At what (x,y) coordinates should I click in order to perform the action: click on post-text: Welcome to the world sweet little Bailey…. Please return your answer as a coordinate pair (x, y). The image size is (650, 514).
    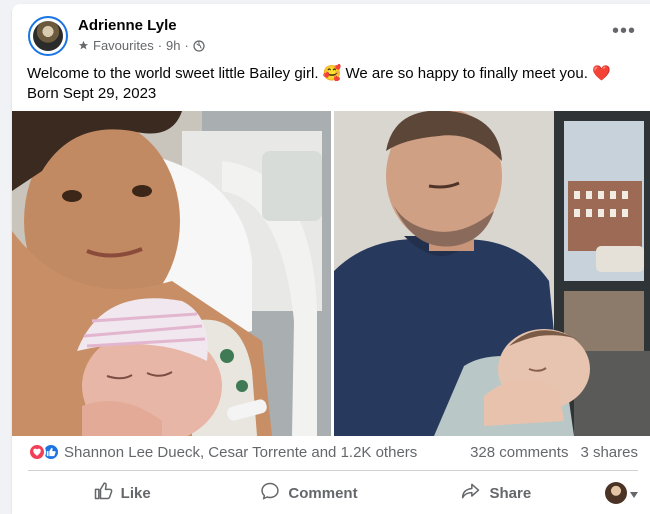
    Looking at the image, I should click on (327, 84).